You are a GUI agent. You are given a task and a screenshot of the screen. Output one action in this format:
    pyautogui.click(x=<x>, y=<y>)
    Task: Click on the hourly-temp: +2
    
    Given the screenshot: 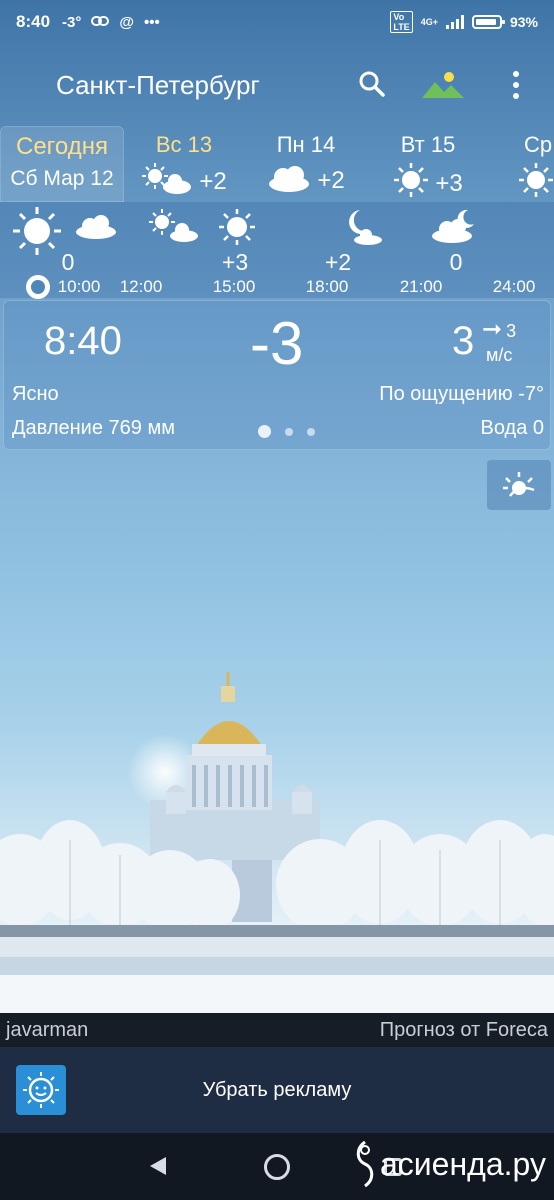 What is the action you would take?
    pyautogui.click(x=338, y=262)
    